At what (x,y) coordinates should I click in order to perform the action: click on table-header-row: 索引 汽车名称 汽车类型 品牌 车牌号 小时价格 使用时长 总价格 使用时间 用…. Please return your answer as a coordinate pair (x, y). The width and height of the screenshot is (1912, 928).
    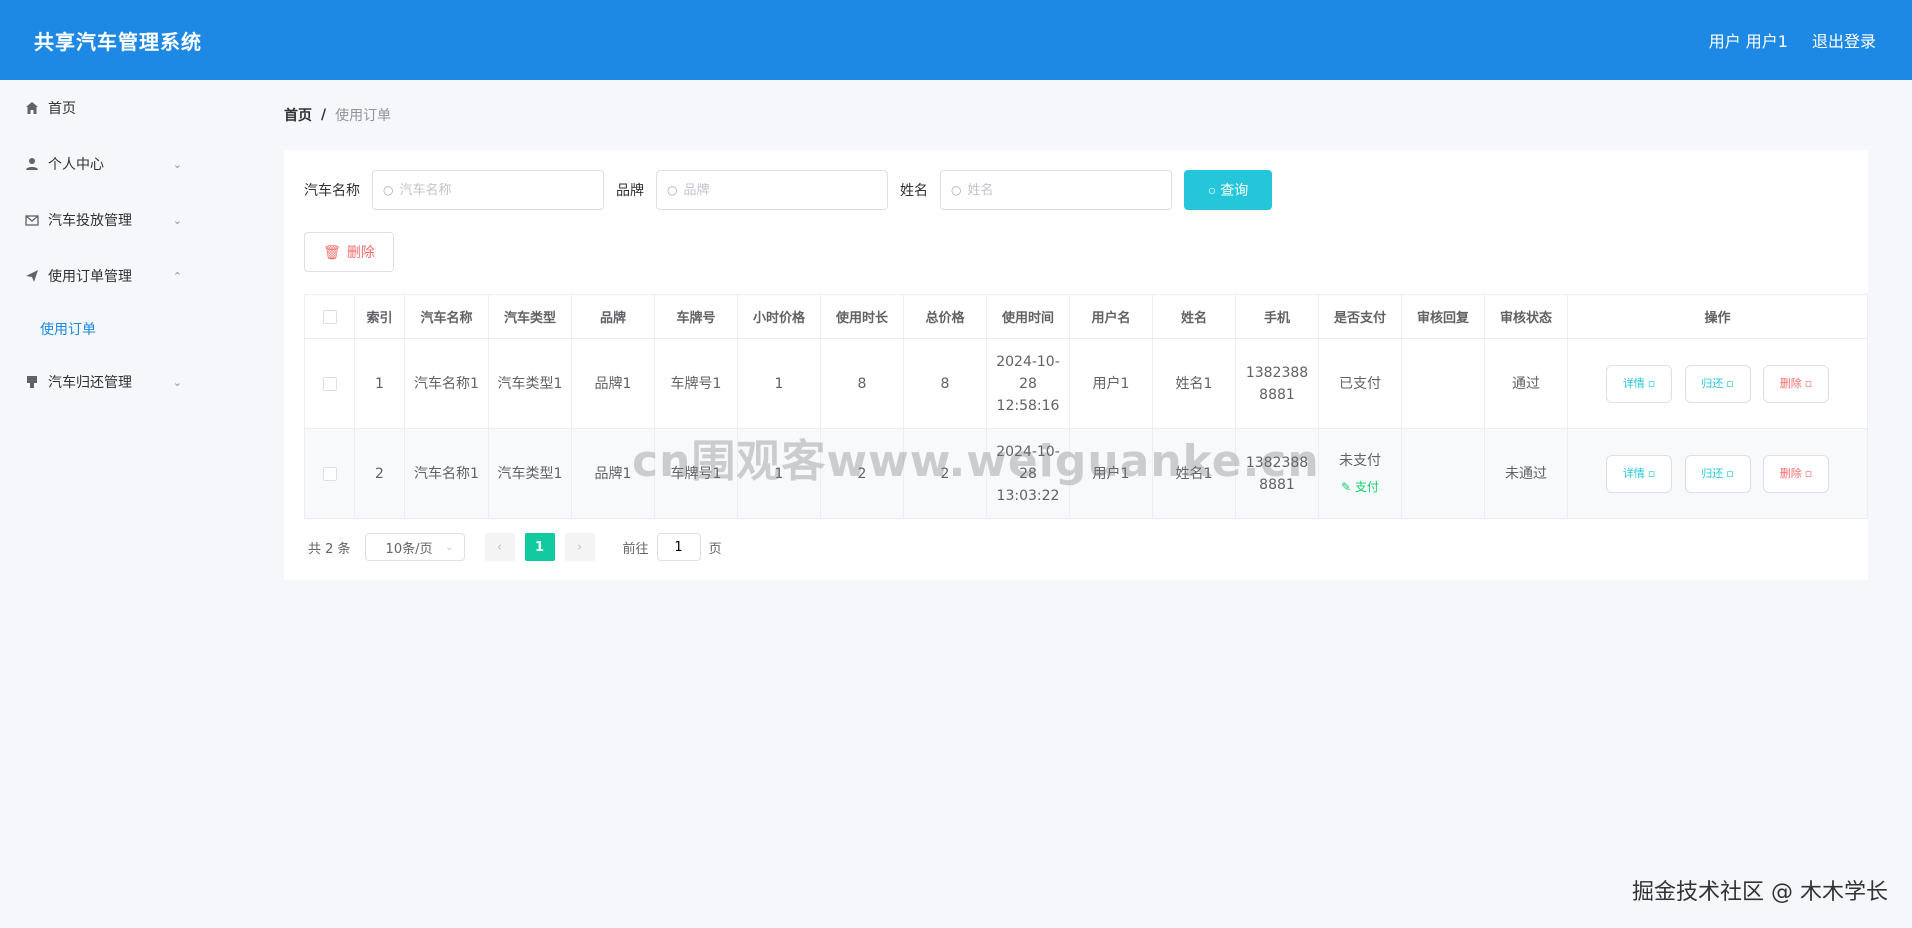
    Looking at the image, I should click on (1086, 316).